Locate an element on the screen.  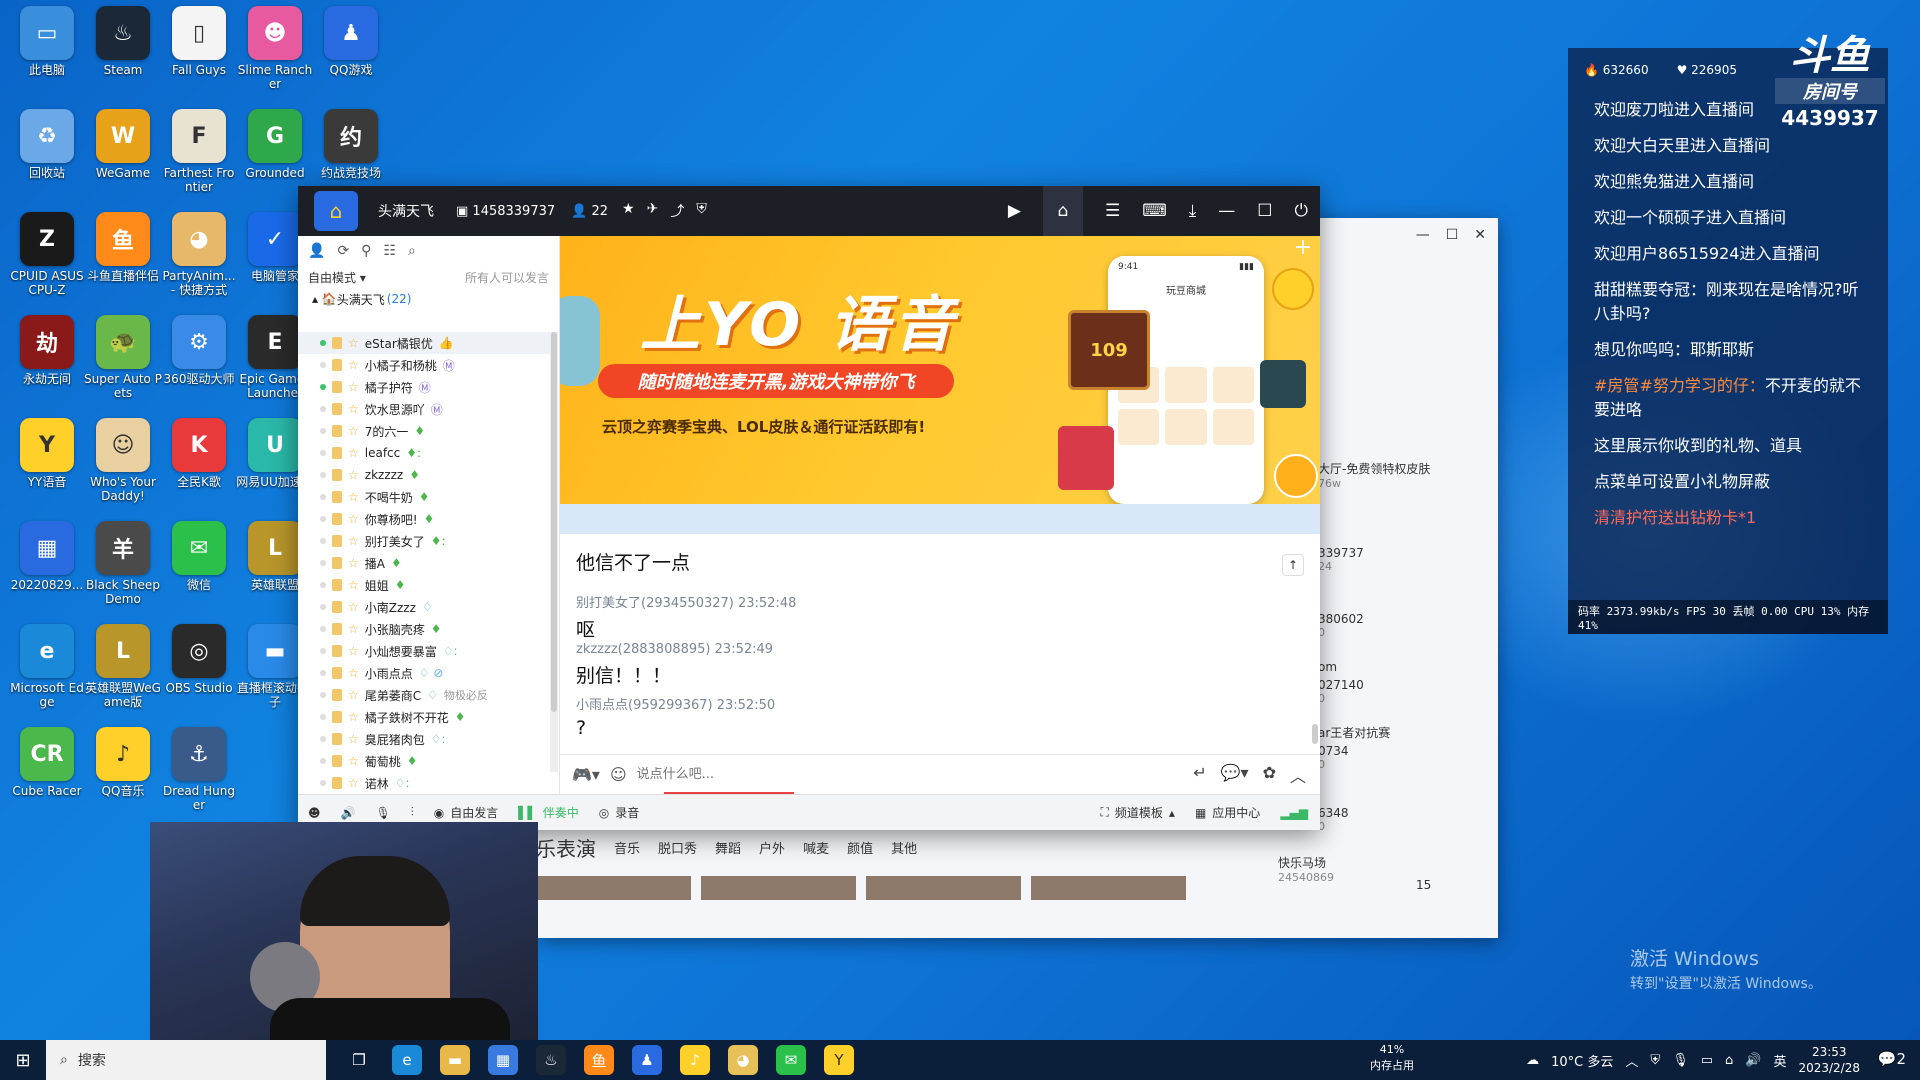
free-speech-button: ◉ 自由发言 is located at coordinates (466, 812).